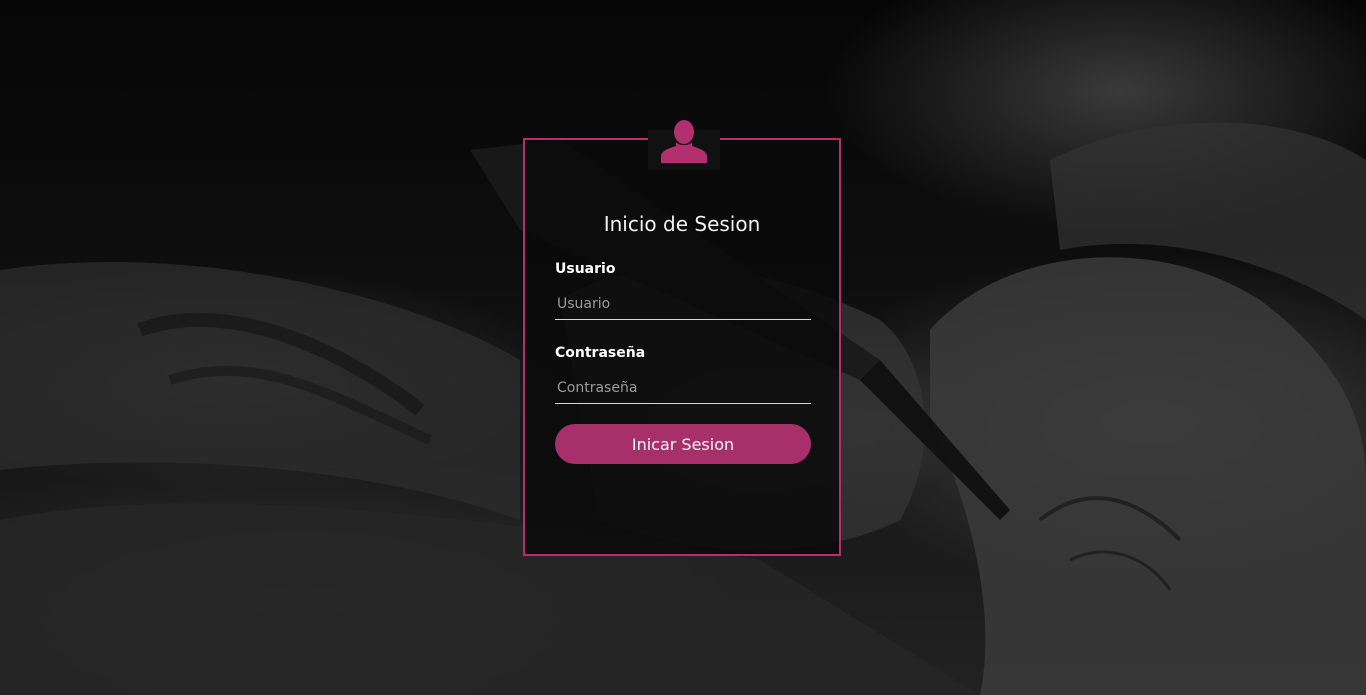  I want to click on password-input, so click(683, 388).